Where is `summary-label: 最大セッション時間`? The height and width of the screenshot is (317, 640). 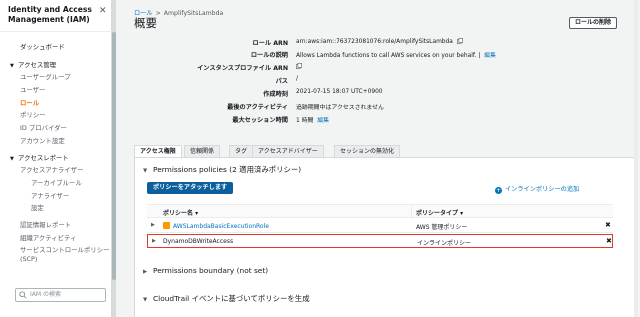 summary-label: 最大セッション時間 is located at coordinates (260, 120).